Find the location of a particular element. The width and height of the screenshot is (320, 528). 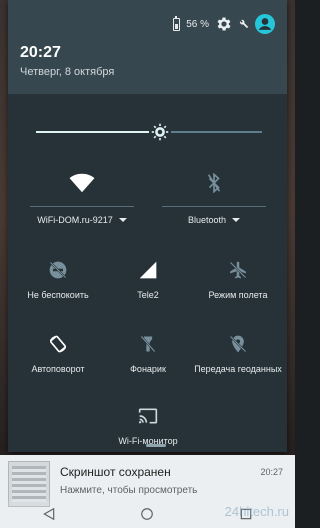

flashlight-off-icon is located at coordinates (148, 344).